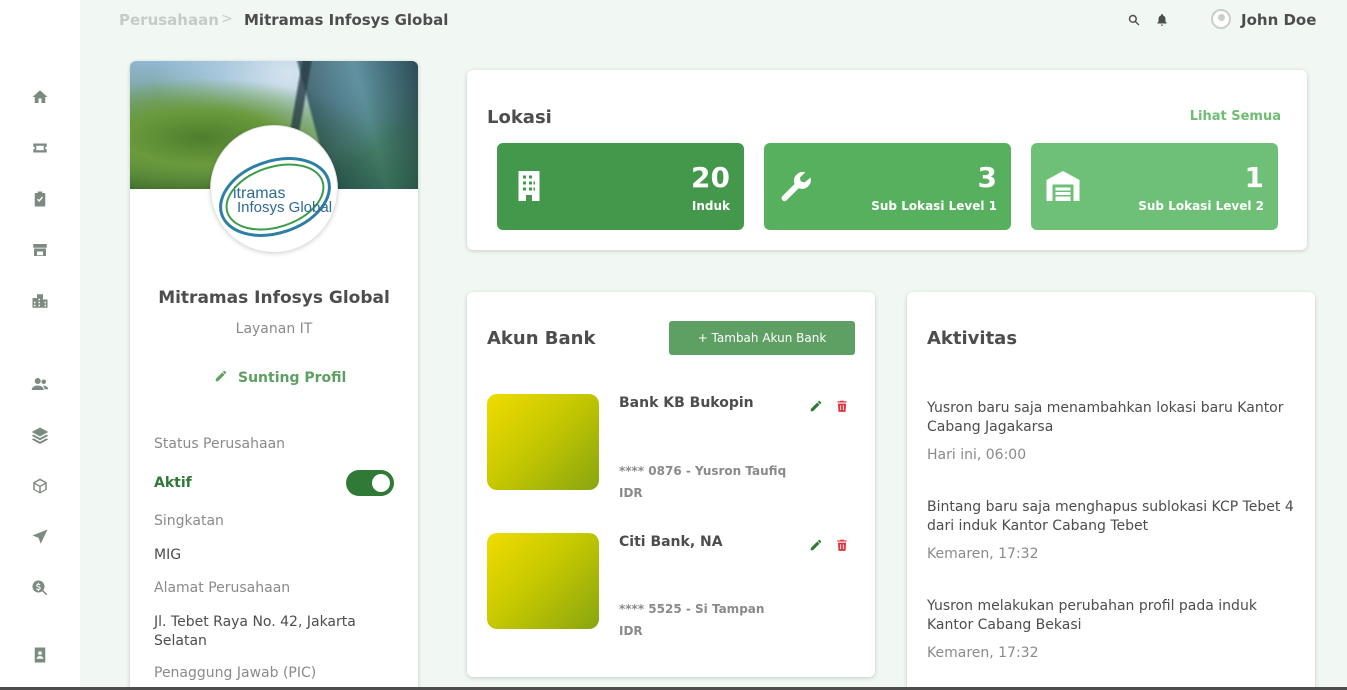 Image resolution: width=1347 pixels, height=690 pixels. What do you see at coordinates (1134, 19) in the screenshot?
I see `search-icon` at bounding box center [1134, 19].